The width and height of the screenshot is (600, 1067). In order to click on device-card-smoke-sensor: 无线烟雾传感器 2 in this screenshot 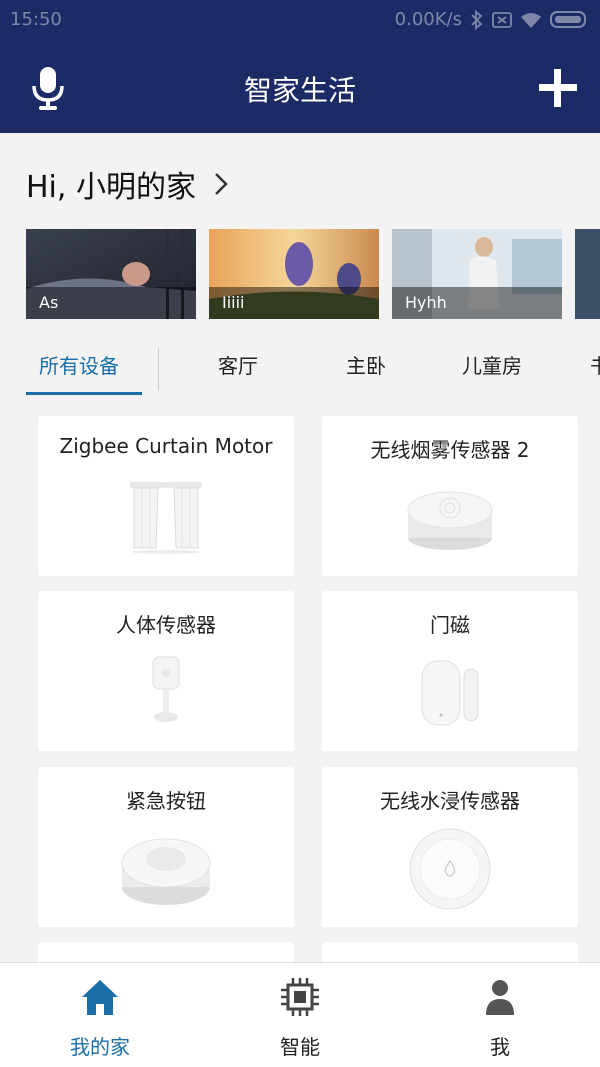, I will do `click(450, 496)`.